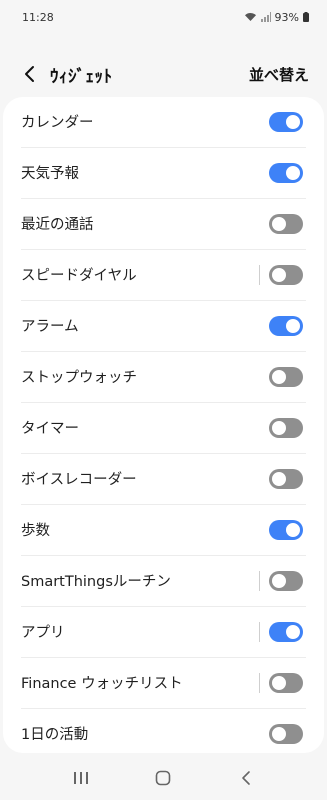 Image resolution: width=327 pixels, height=800 pixels. What do you see at coordinates (163, 631) in the screenshot?
I see `widget-row: アプリ` at bounding box center [163, 631].